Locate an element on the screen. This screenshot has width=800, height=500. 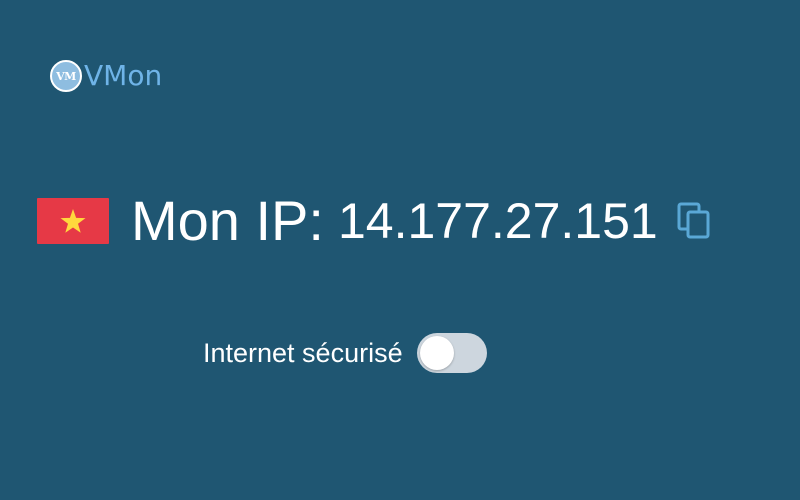
secure-internet-toggle is located at coordinates (451, 353).